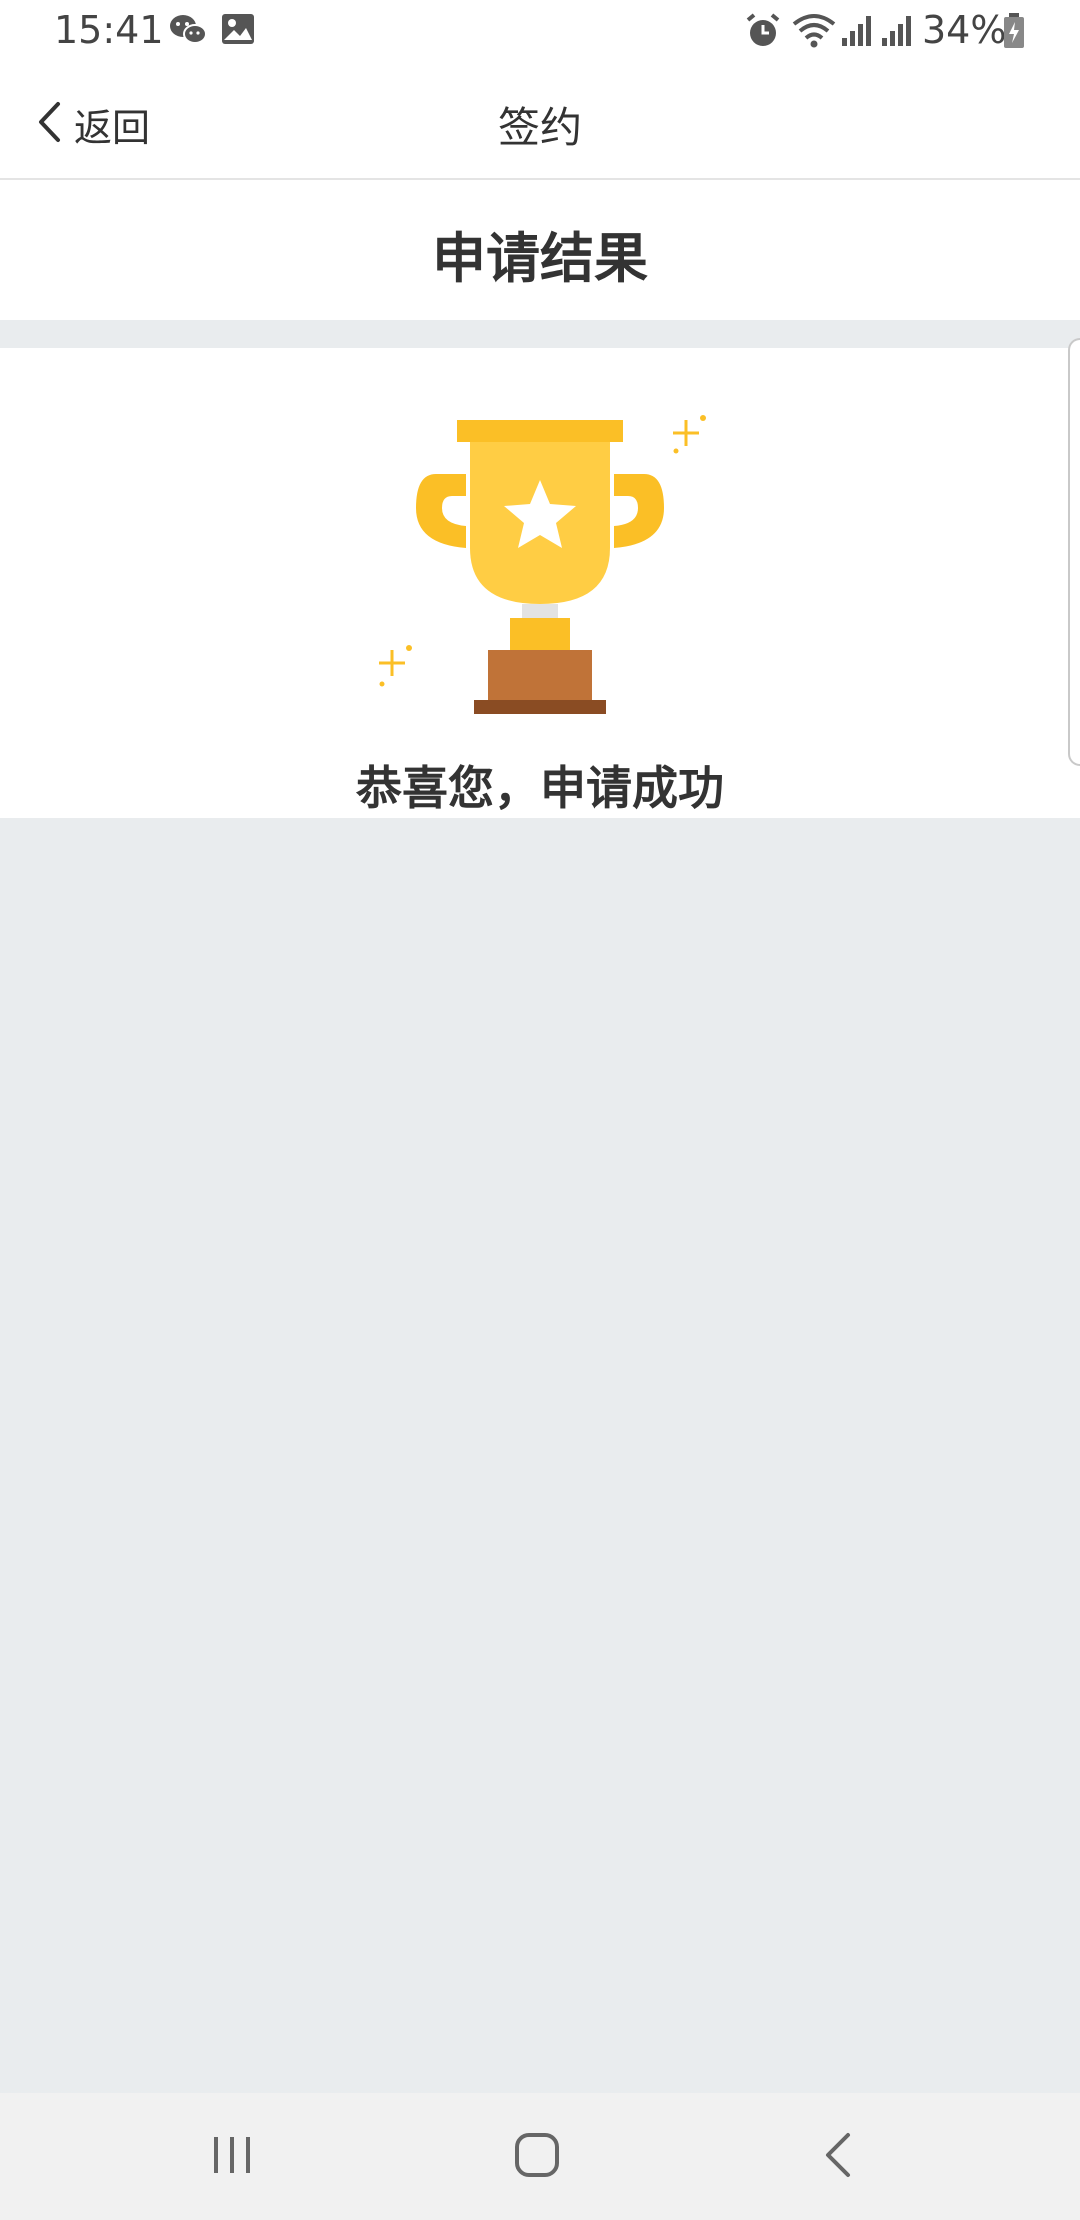 This screenshot has height=2220, width=1080. What do you see at coordinates (838, 2157) in the screenshot?
I see `back-icon` at bounding box center [838, 2157].